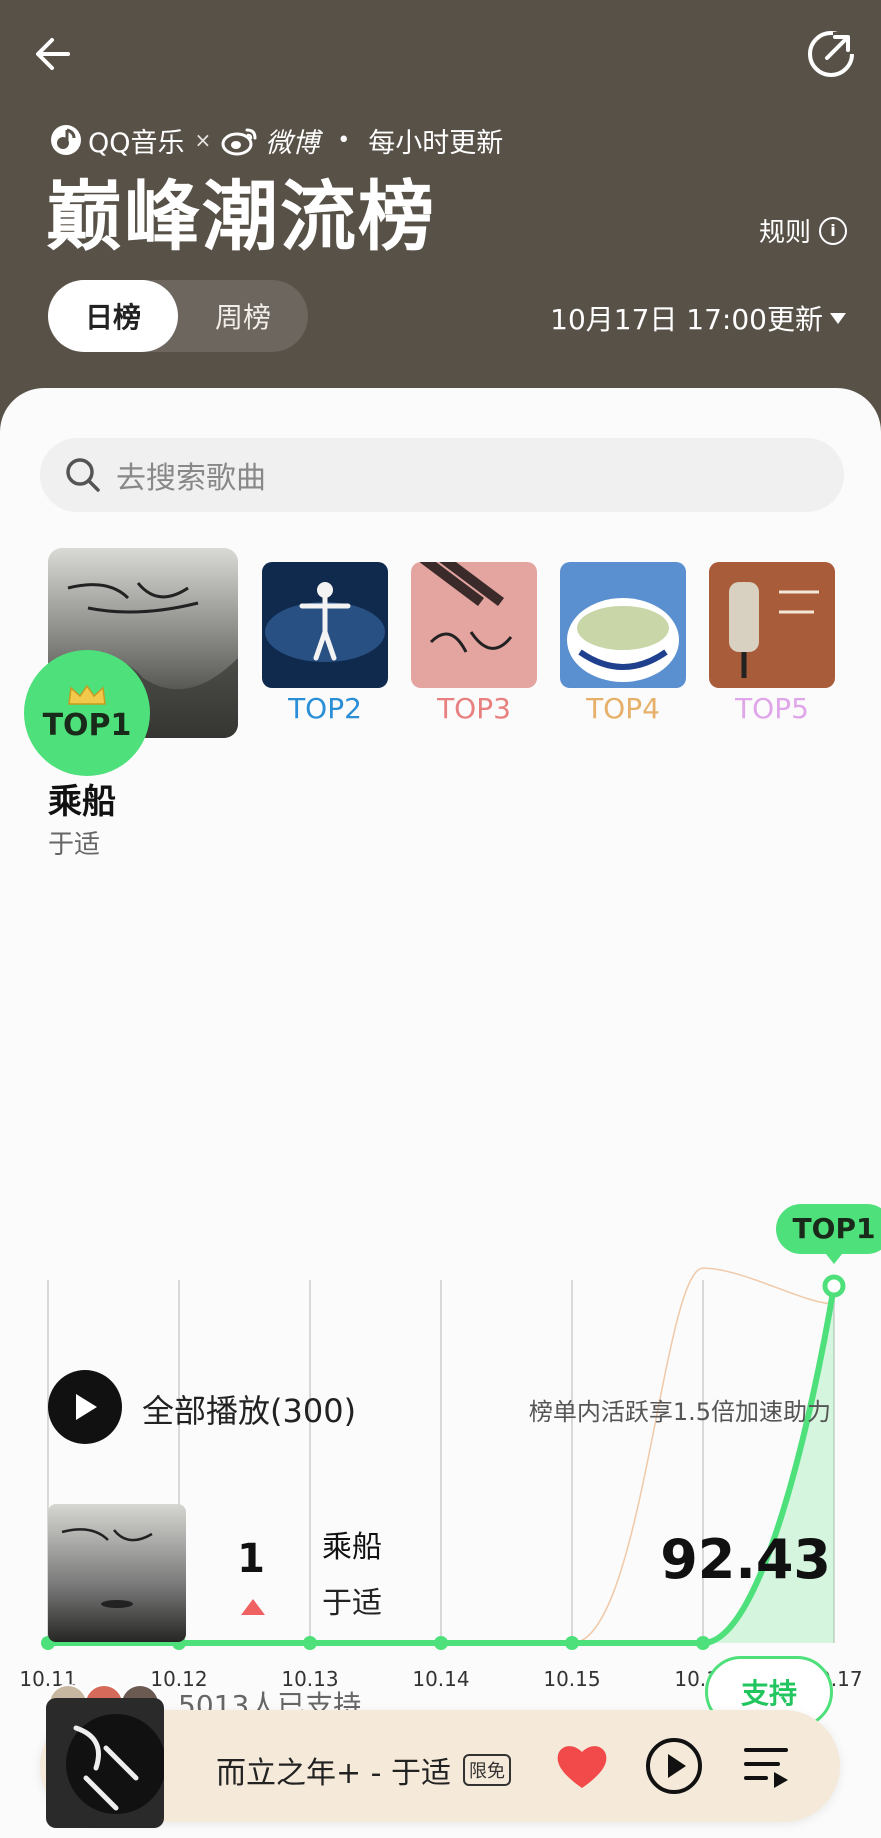 This screenshot has width=881, height=1838. I want to click on top2-label-text: TOP2, so click(325, 708).